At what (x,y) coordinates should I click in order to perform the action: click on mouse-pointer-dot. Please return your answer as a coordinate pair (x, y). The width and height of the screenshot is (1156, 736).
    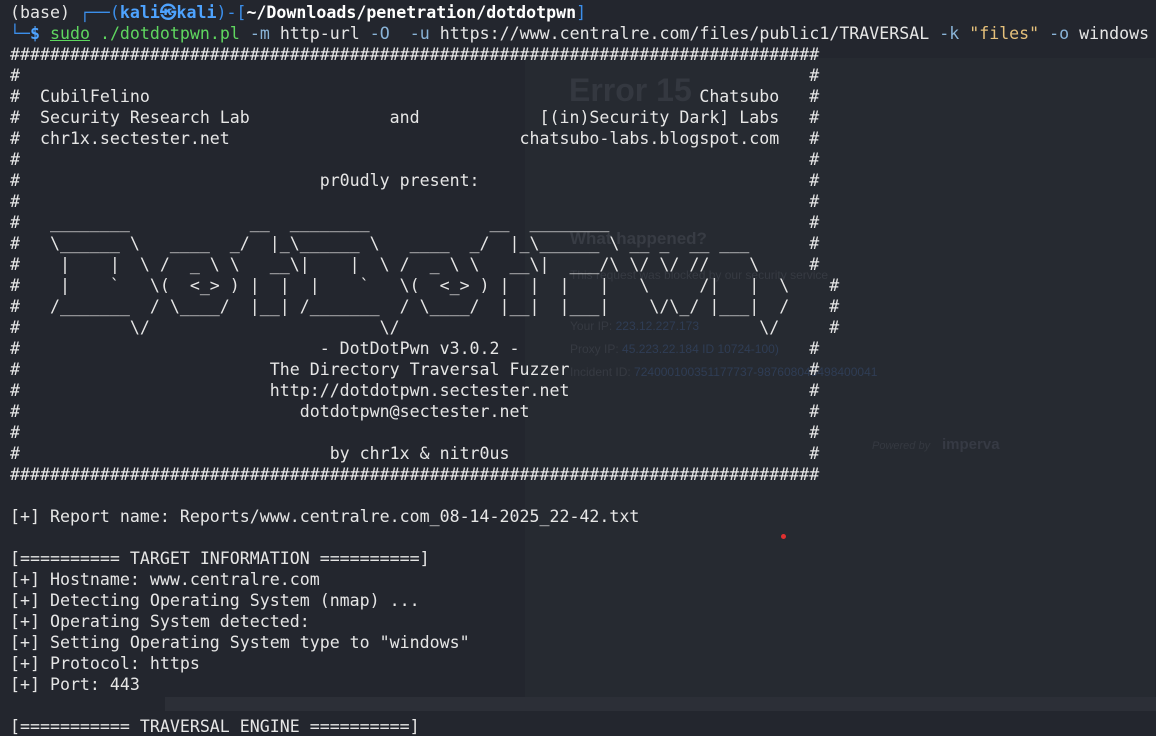
    Looking at the image, I should click on (783, 536).